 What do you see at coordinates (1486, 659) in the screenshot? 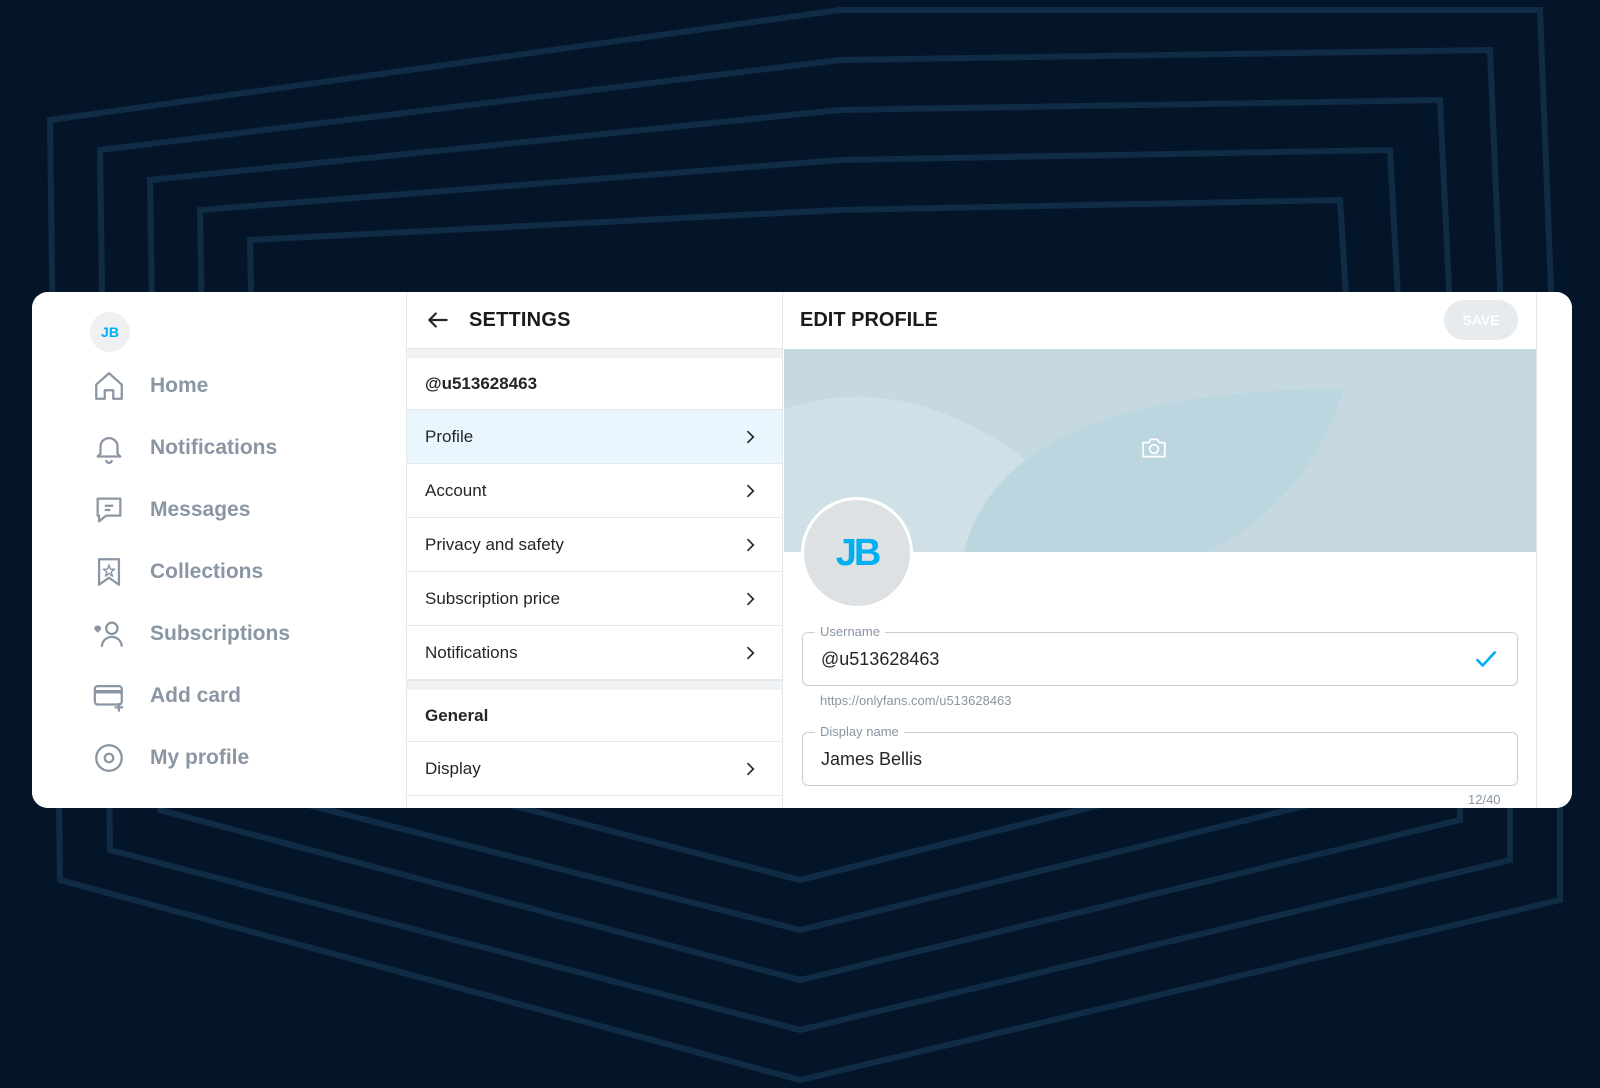
I see `check-icon` at bounding box center [1486, 659].